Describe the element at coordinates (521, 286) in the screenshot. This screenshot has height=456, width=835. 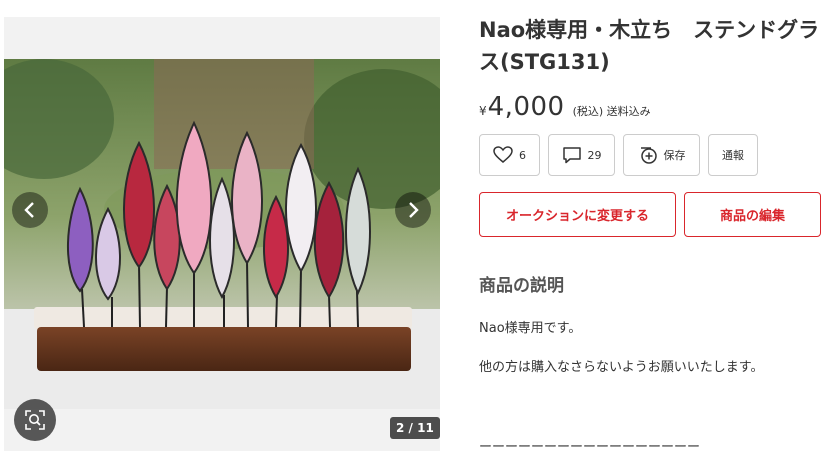
I see `description-heading: 商品の説明` at that location.